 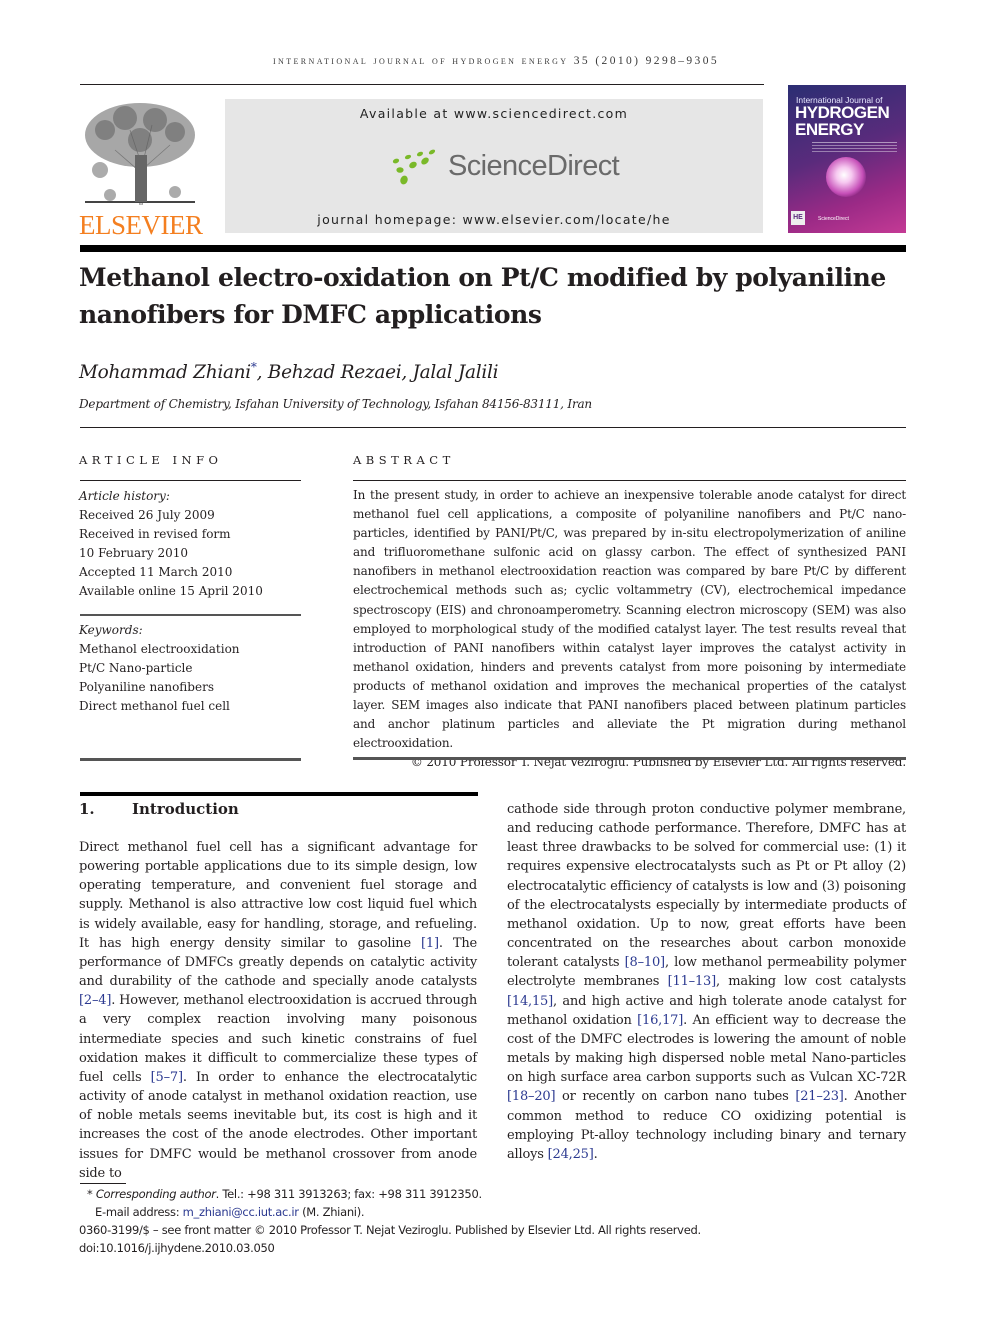 What do you see at coordinates (139, 1212) in the screenshot?
I see `email-label: E-mail address:` at bounding box center [139, 1212].